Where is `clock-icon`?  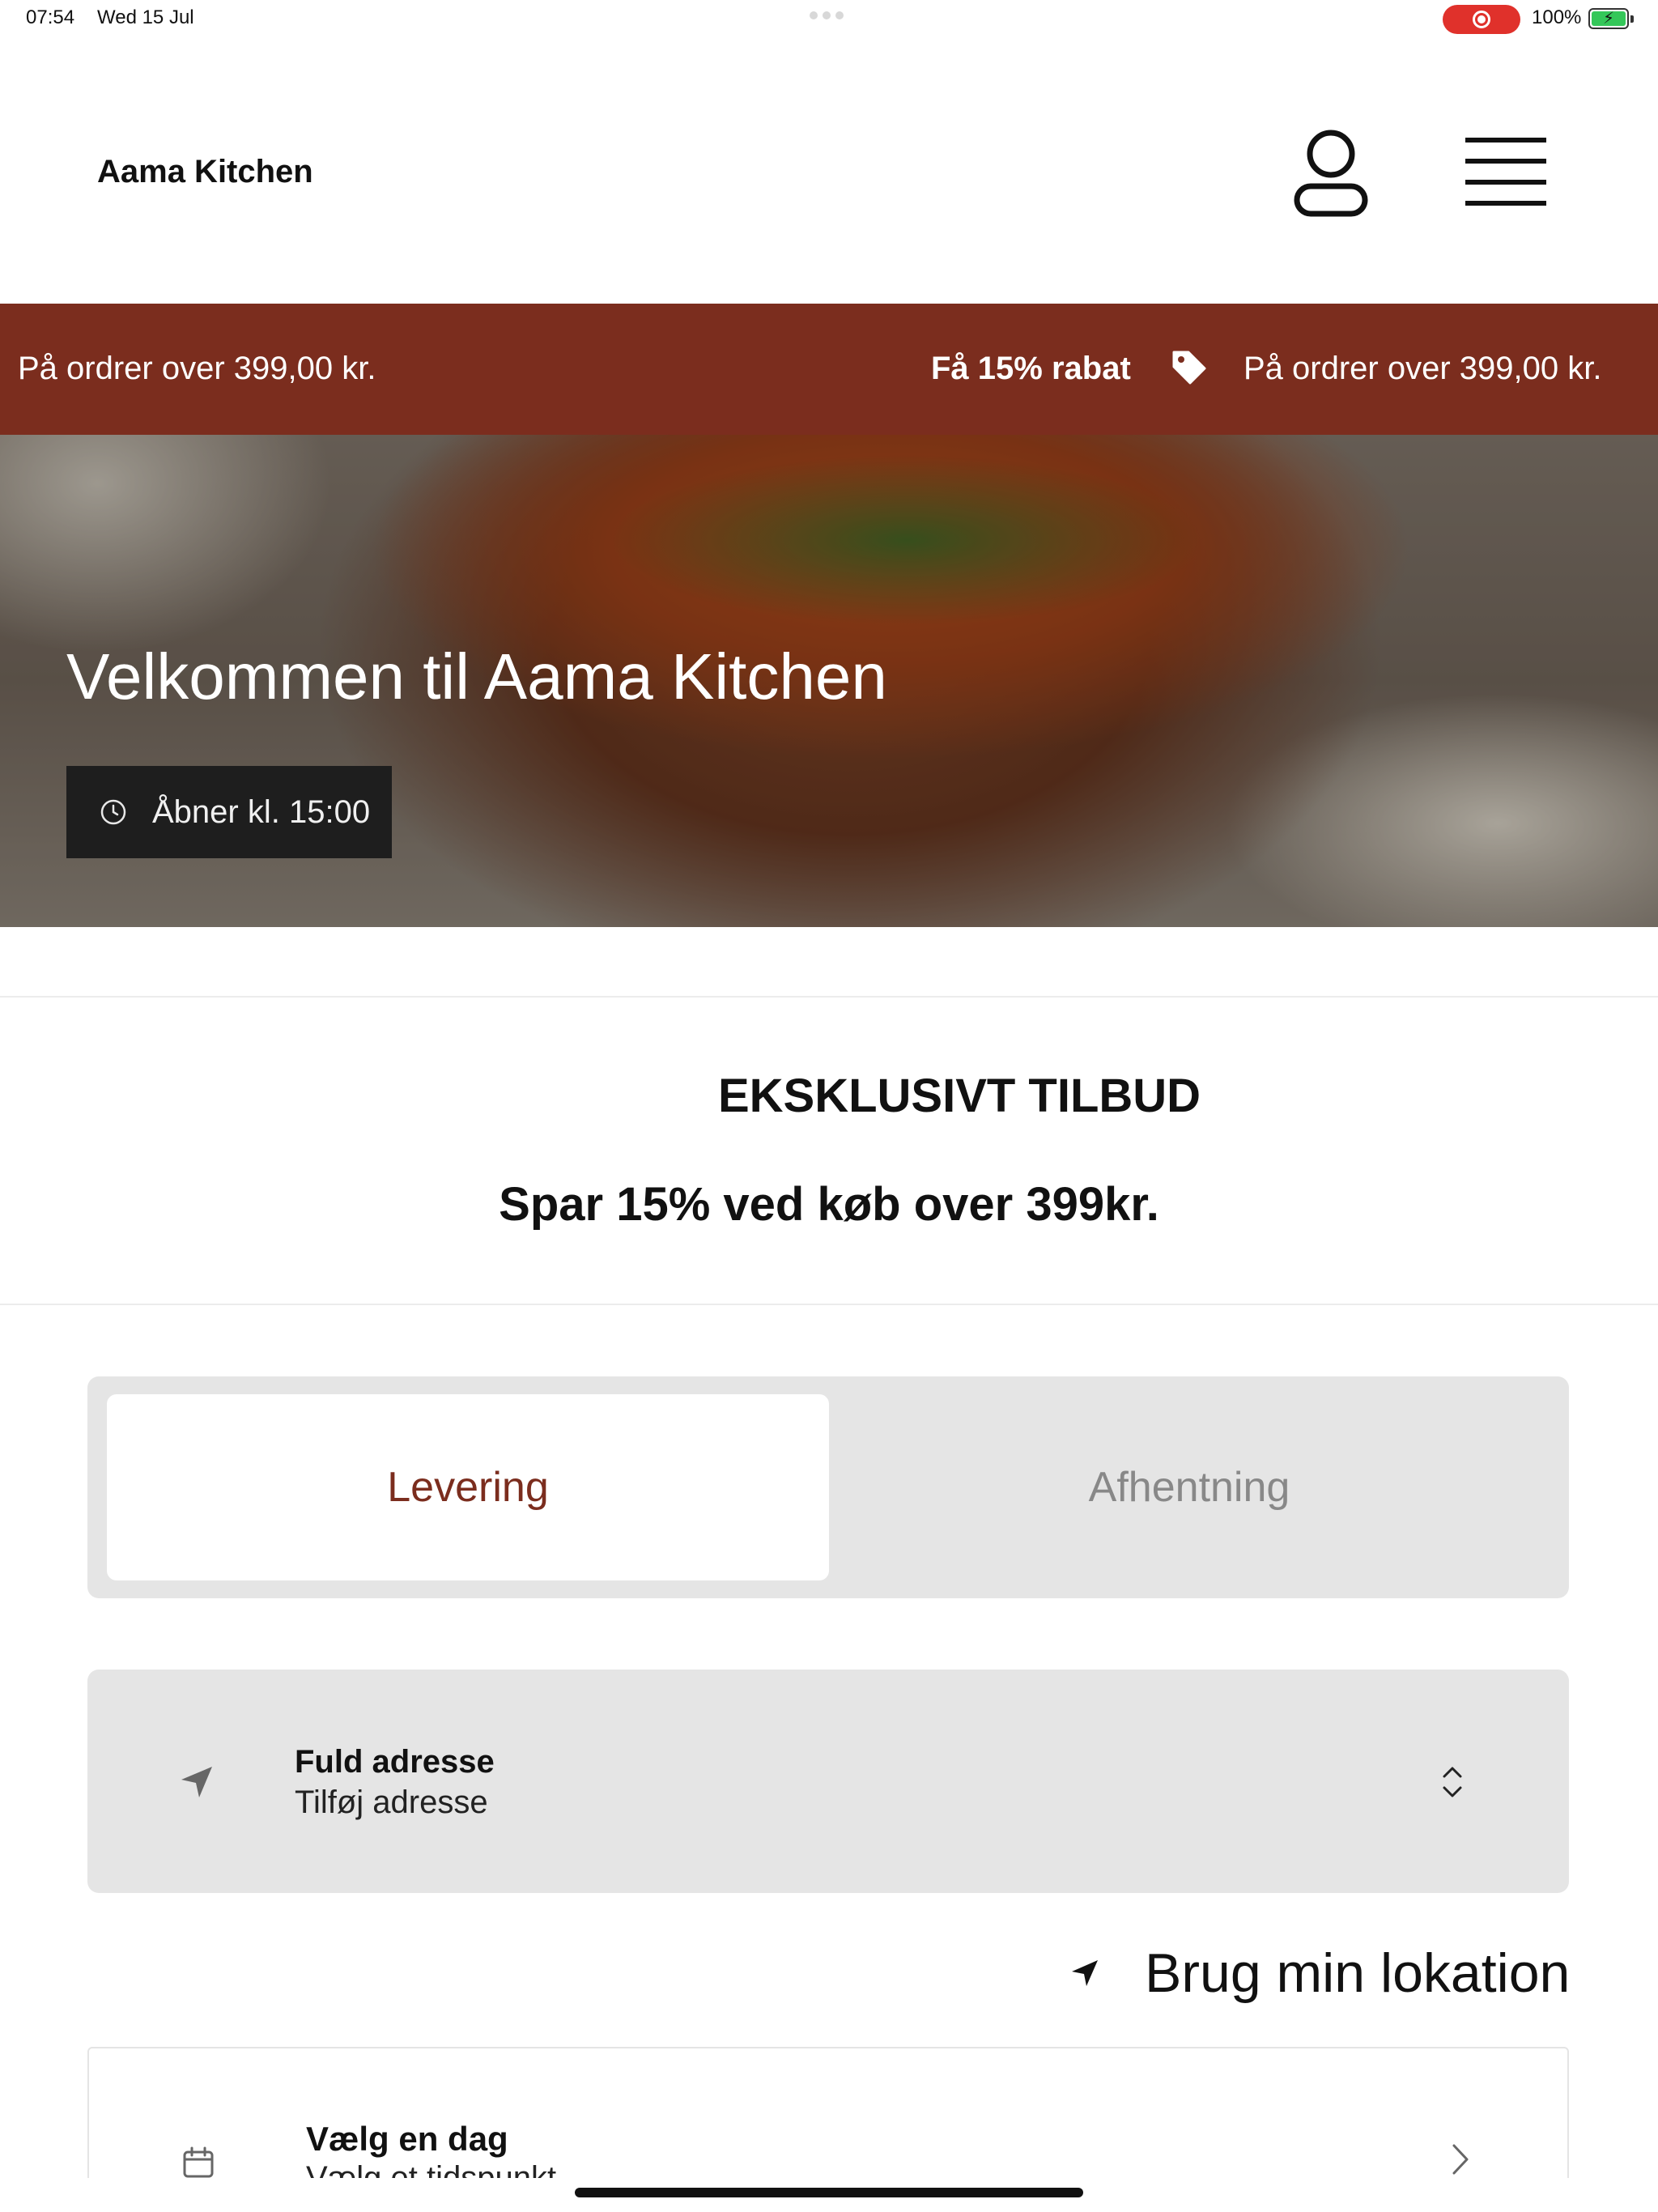 clock-icon is located at coordinates (113, 812).